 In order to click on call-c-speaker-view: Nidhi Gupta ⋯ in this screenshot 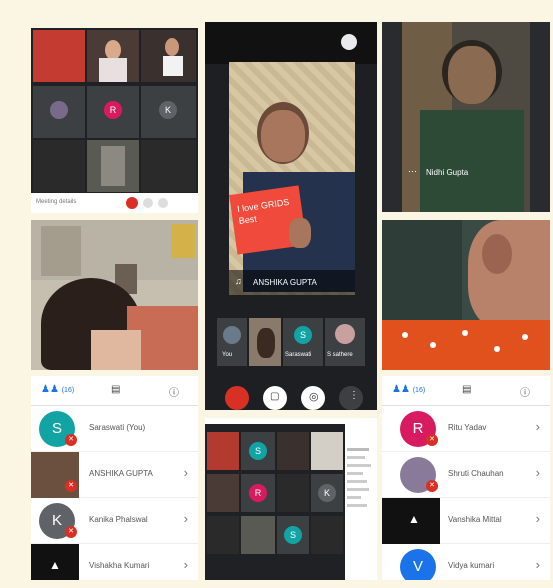, I will do `click(466, 117)`.